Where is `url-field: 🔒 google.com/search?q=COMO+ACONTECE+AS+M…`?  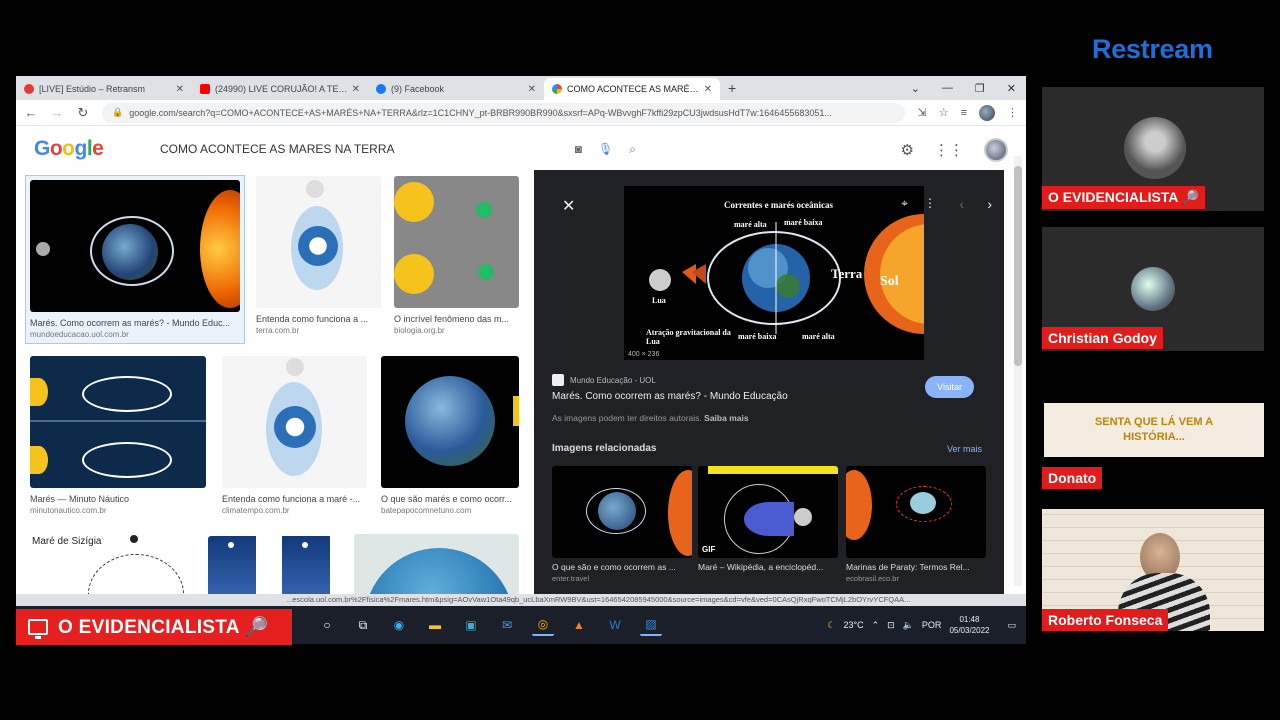
url-field: 🔒 google.com/search?q=COMO+ACONTECE+AS+M… is located at coordinates (504, 112).